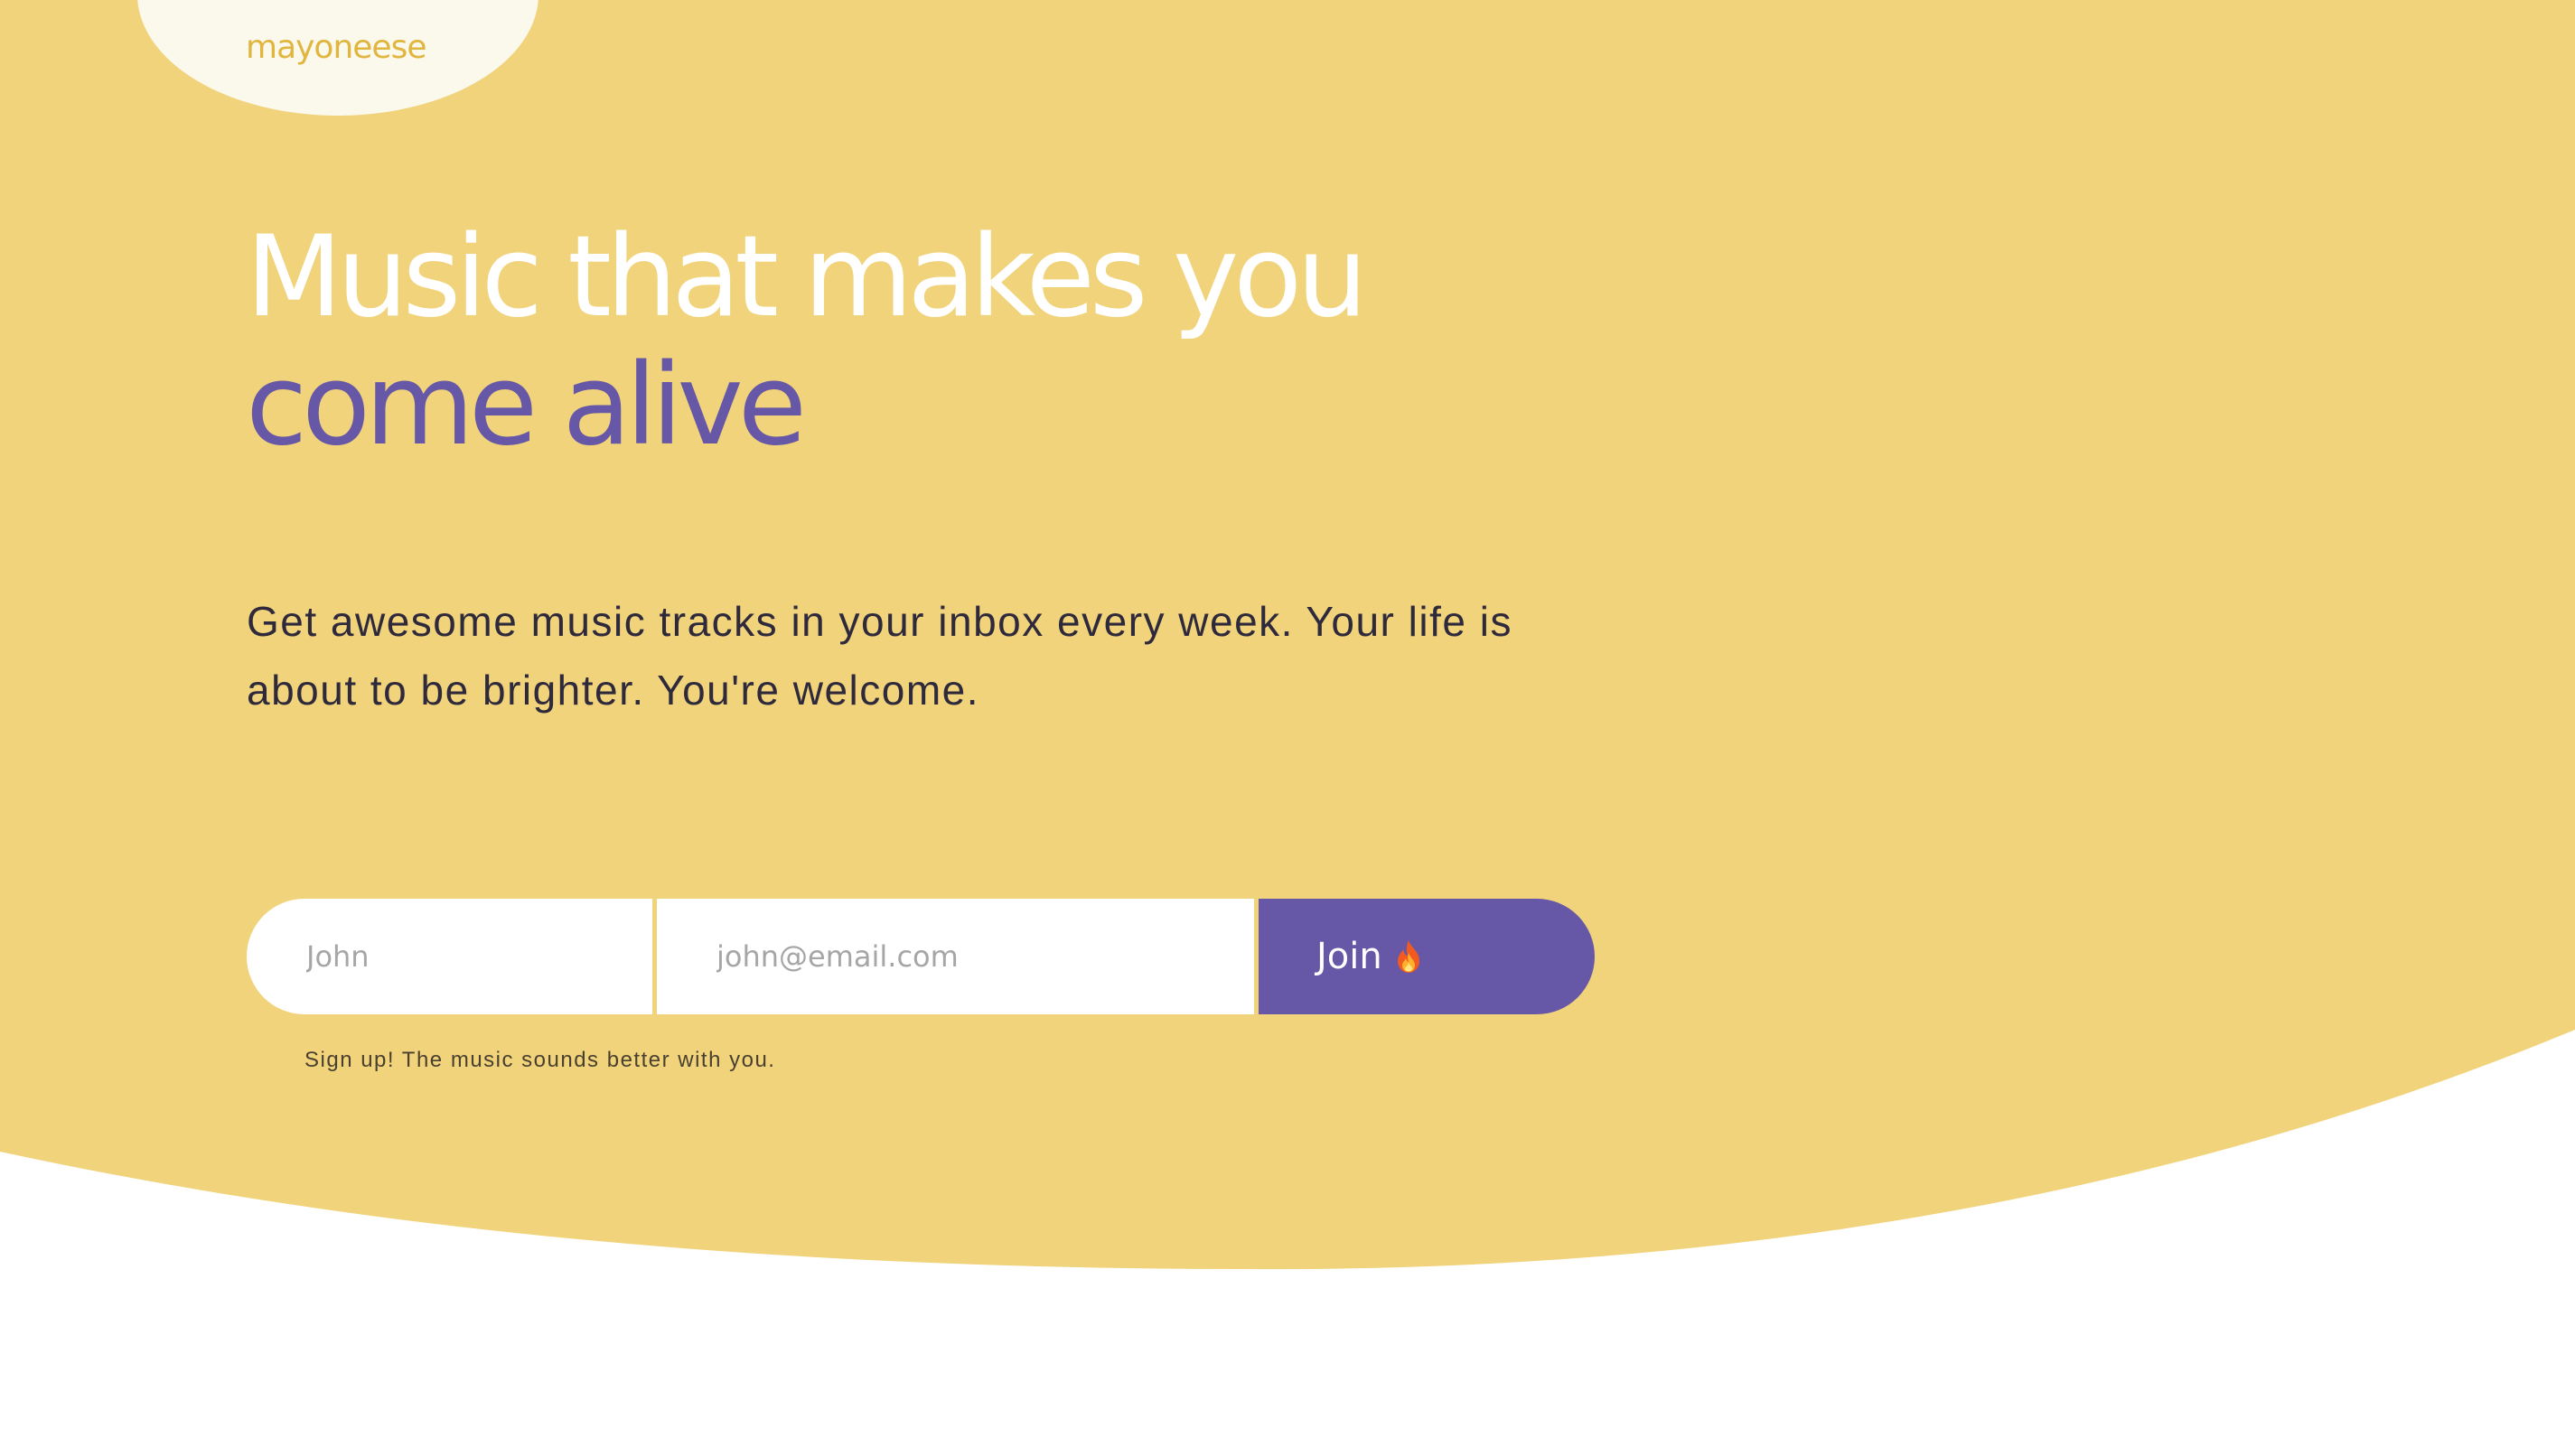 This screenshot has width=2575, height=1456. I want to click on hero-headline: Music that makes you come alive, so click(807, 341).